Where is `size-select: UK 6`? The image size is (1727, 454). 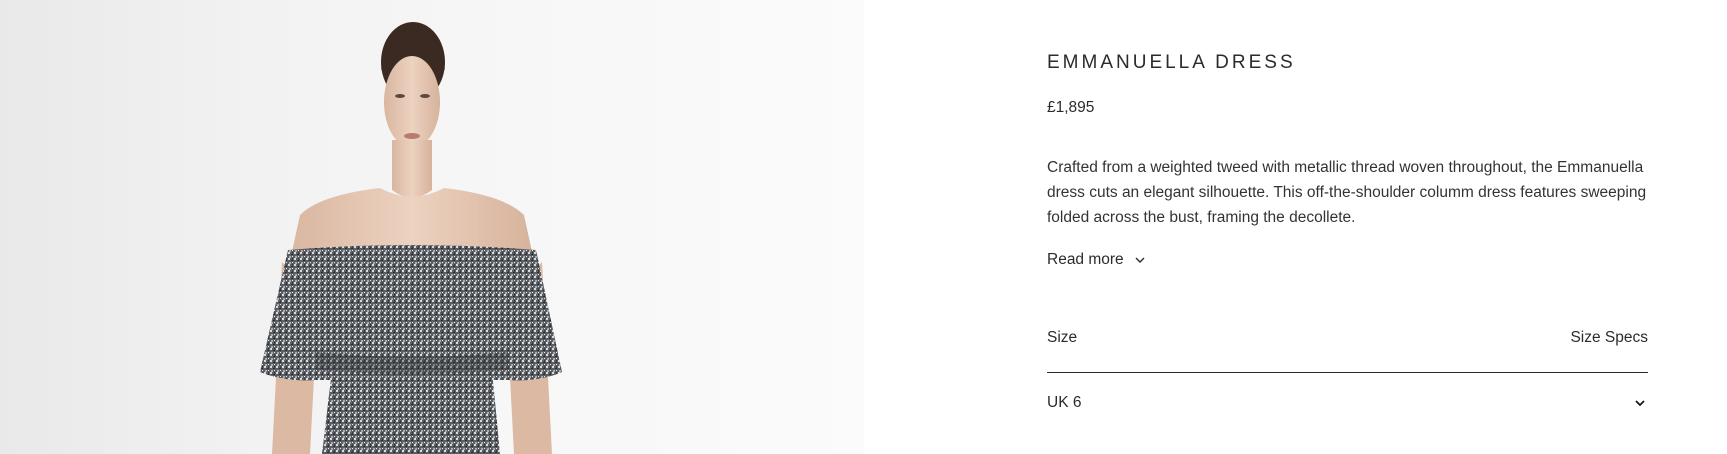 size-select: UK 6 is located at coordinates (1347, 400).